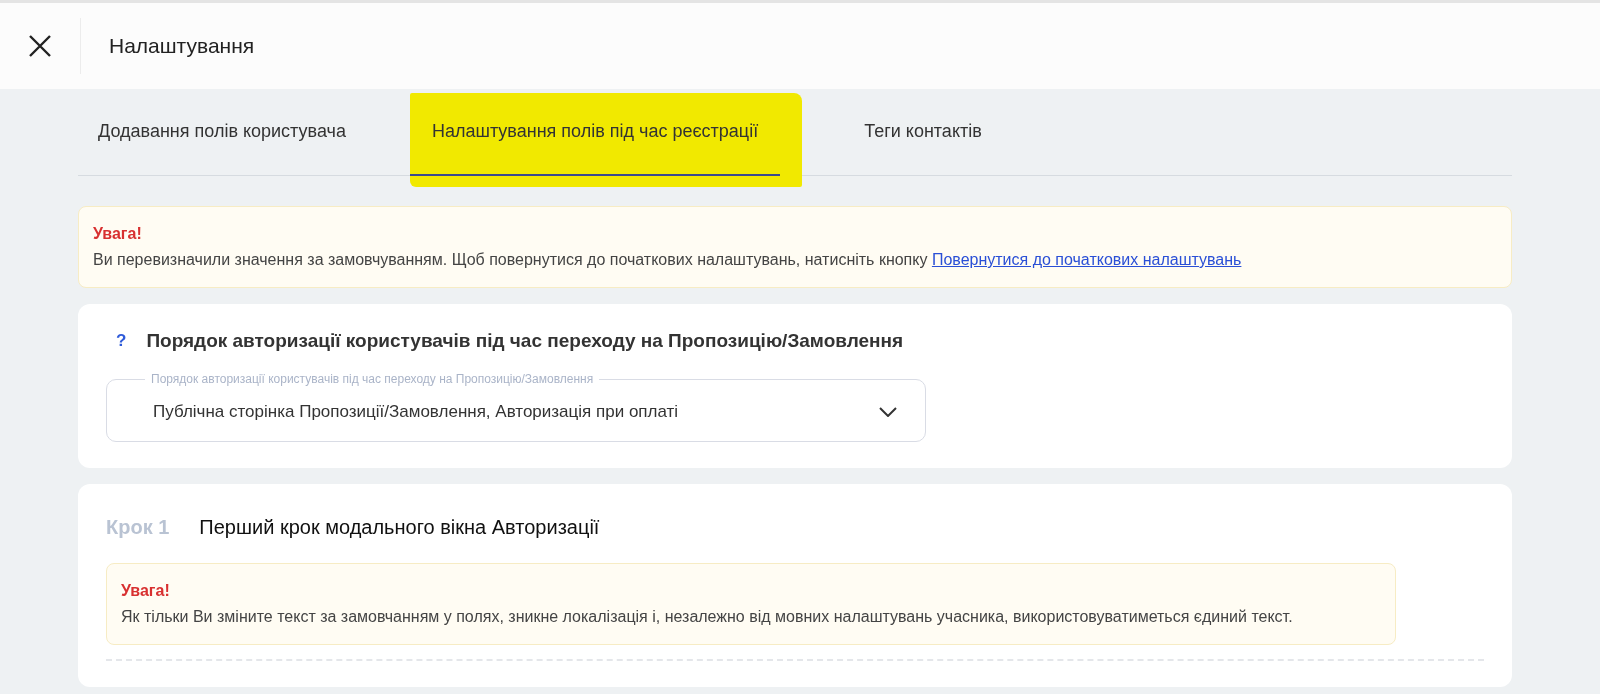  I want to click on select-field: Порядок авторизації користувачів під час переходу на Пропозицію/Замовлення Публічна сторінка Пропозиції/Замовлення, Авторизація при оплаті, so click(516, 407).